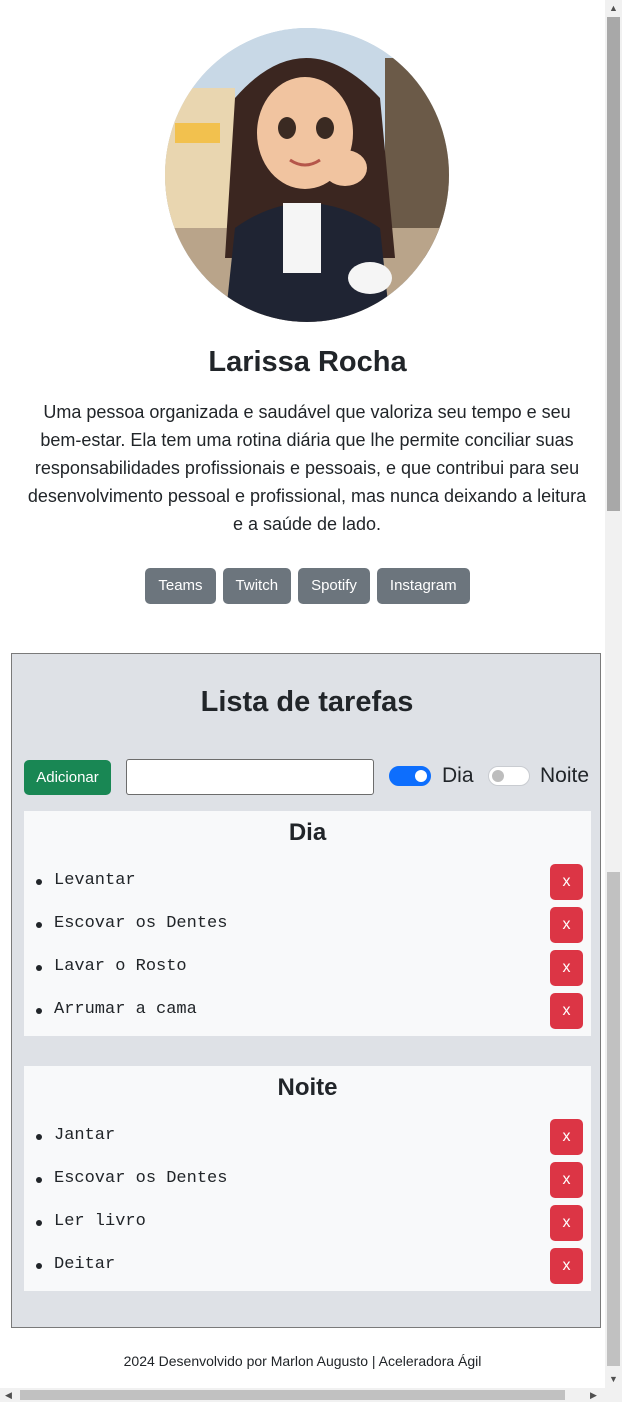 This screenshot has width=622, height=1402. I want to click on scroll-right-arrow-icon: ▶, so click(593, 1395).